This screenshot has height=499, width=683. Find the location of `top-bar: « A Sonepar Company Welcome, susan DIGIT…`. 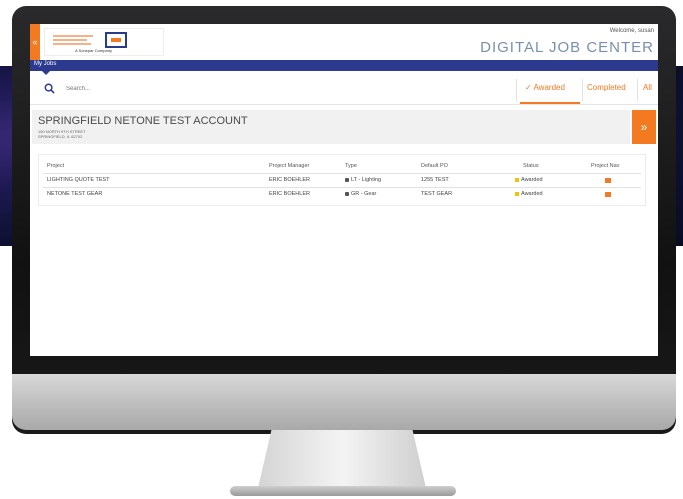

top-bar: « A Sonepar Company Welcome, susan DIGIT… is located at coordinates (344, 42).